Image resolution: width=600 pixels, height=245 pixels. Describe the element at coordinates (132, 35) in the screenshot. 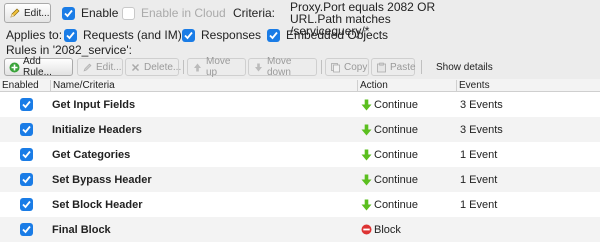

I see `requests-label: Requests (and IM)` at that location.